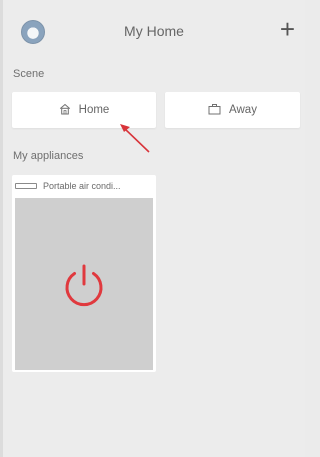 The height and width of the screenshot is (457, 320). I want to click on air-conditioner-icon, so click(26, 186).